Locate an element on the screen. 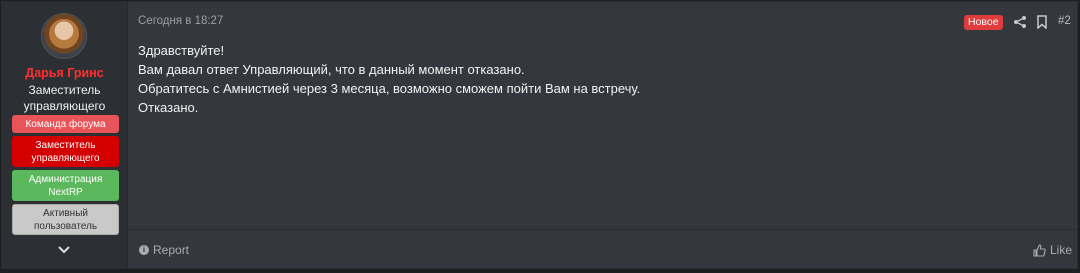 This screenshot has height=273, width=1080. like-button: Like is located at coordinates (1052, 250).